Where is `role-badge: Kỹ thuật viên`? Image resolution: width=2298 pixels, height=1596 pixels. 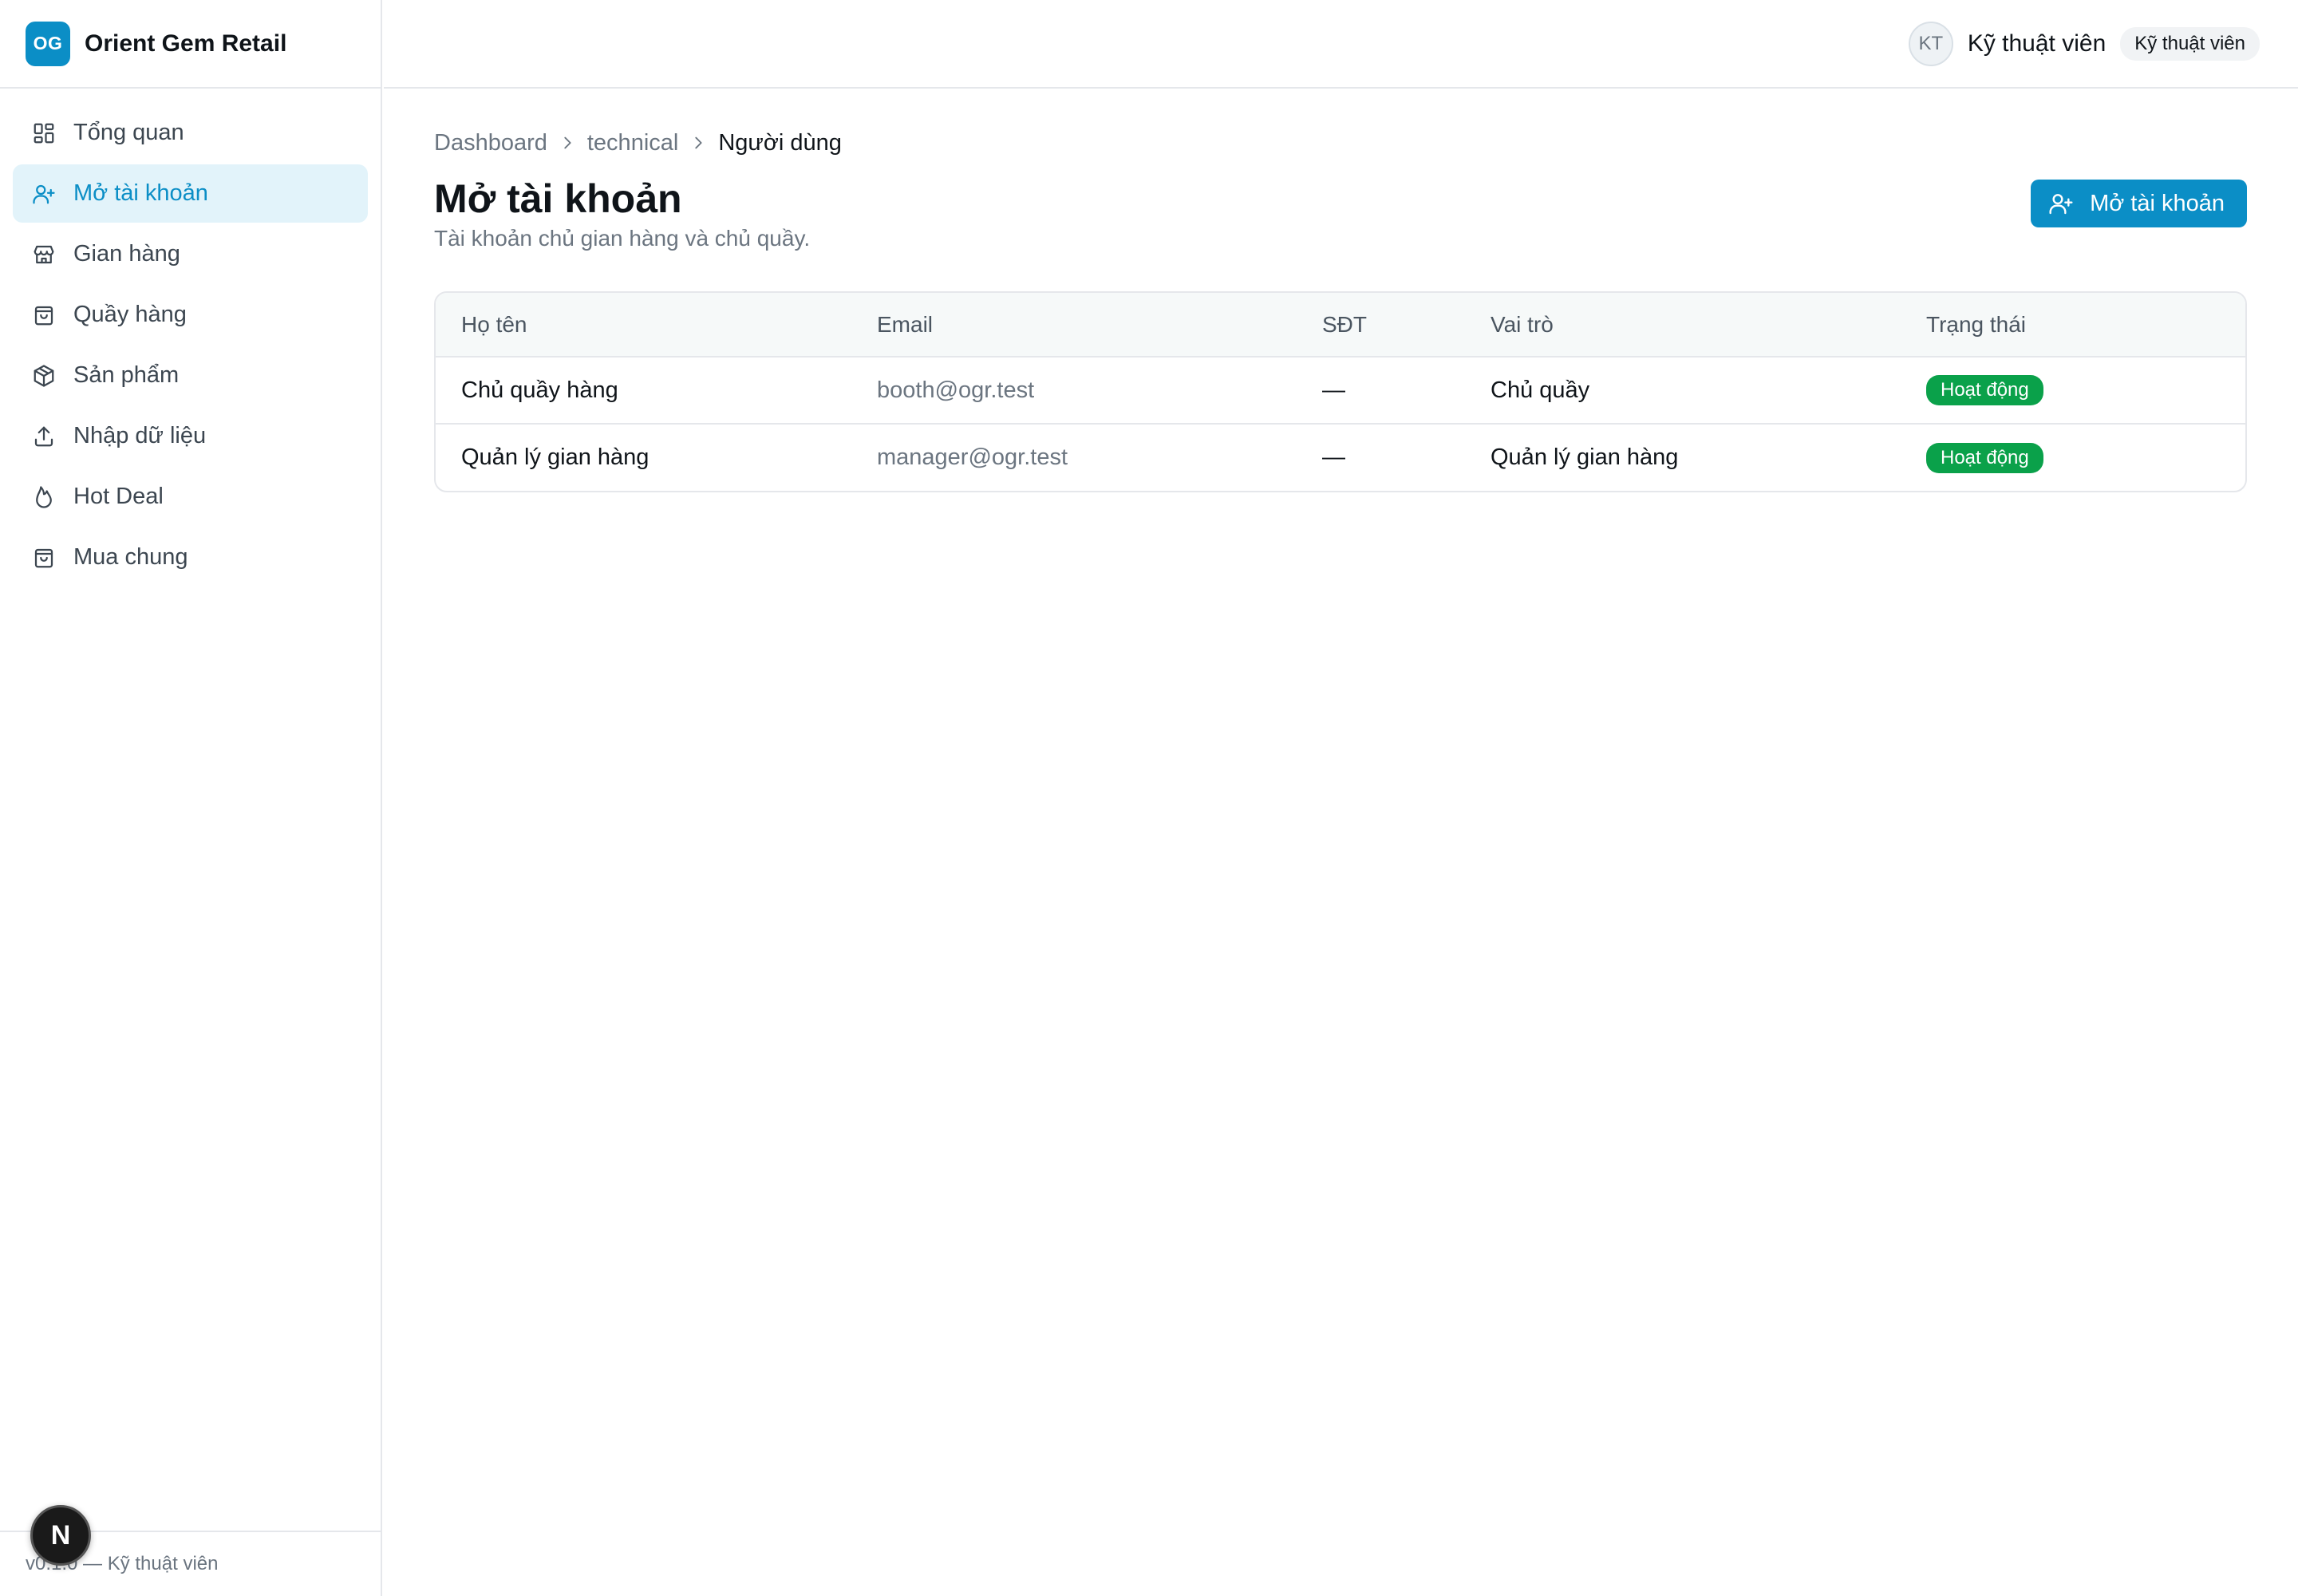
role-badge: Kỹ thuật viên is located at coordinates (2190, 43).